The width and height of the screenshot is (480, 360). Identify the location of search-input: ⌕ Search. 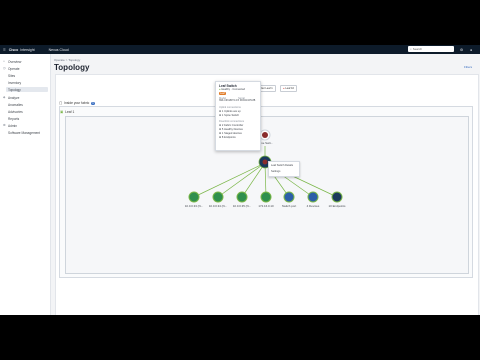
(431, 49).